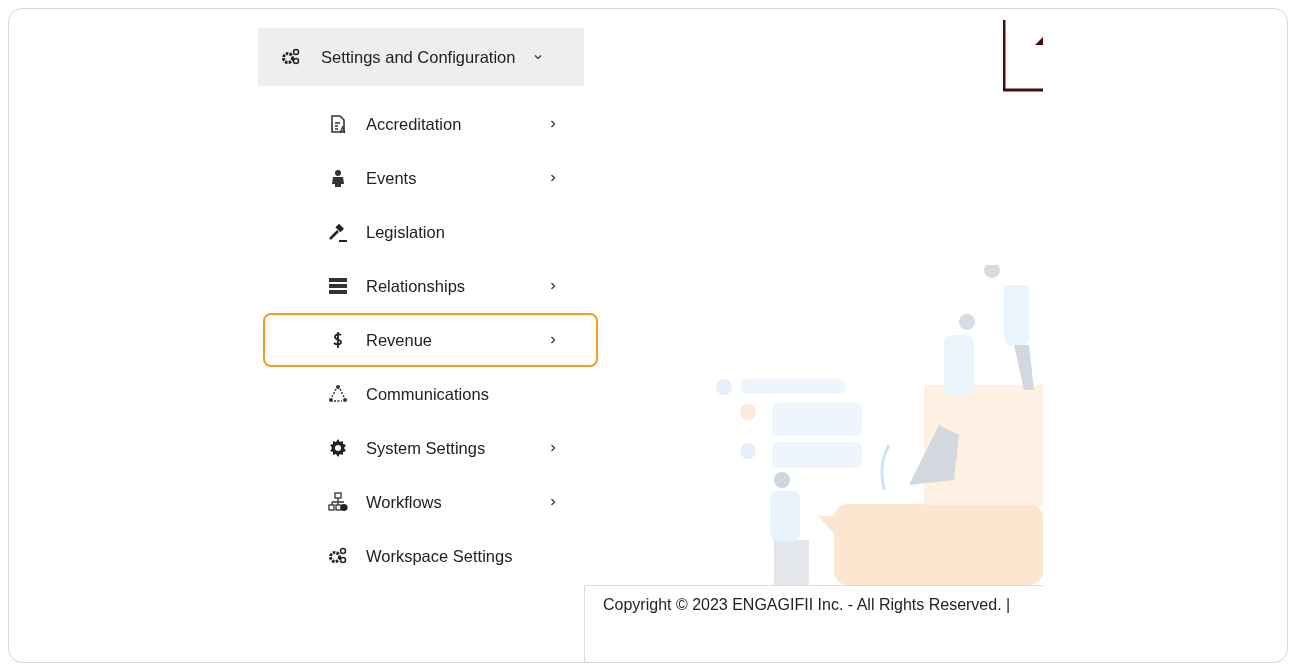 The height and width of the screenshot is (666, 1296). I want to click on menu-item: Legislation, so click(430, 232).